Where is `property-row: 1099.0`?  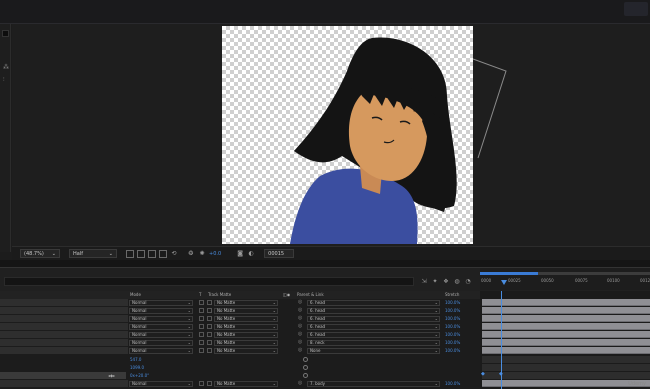
property-row: 1099.0 is located at coordinates (240, 368).